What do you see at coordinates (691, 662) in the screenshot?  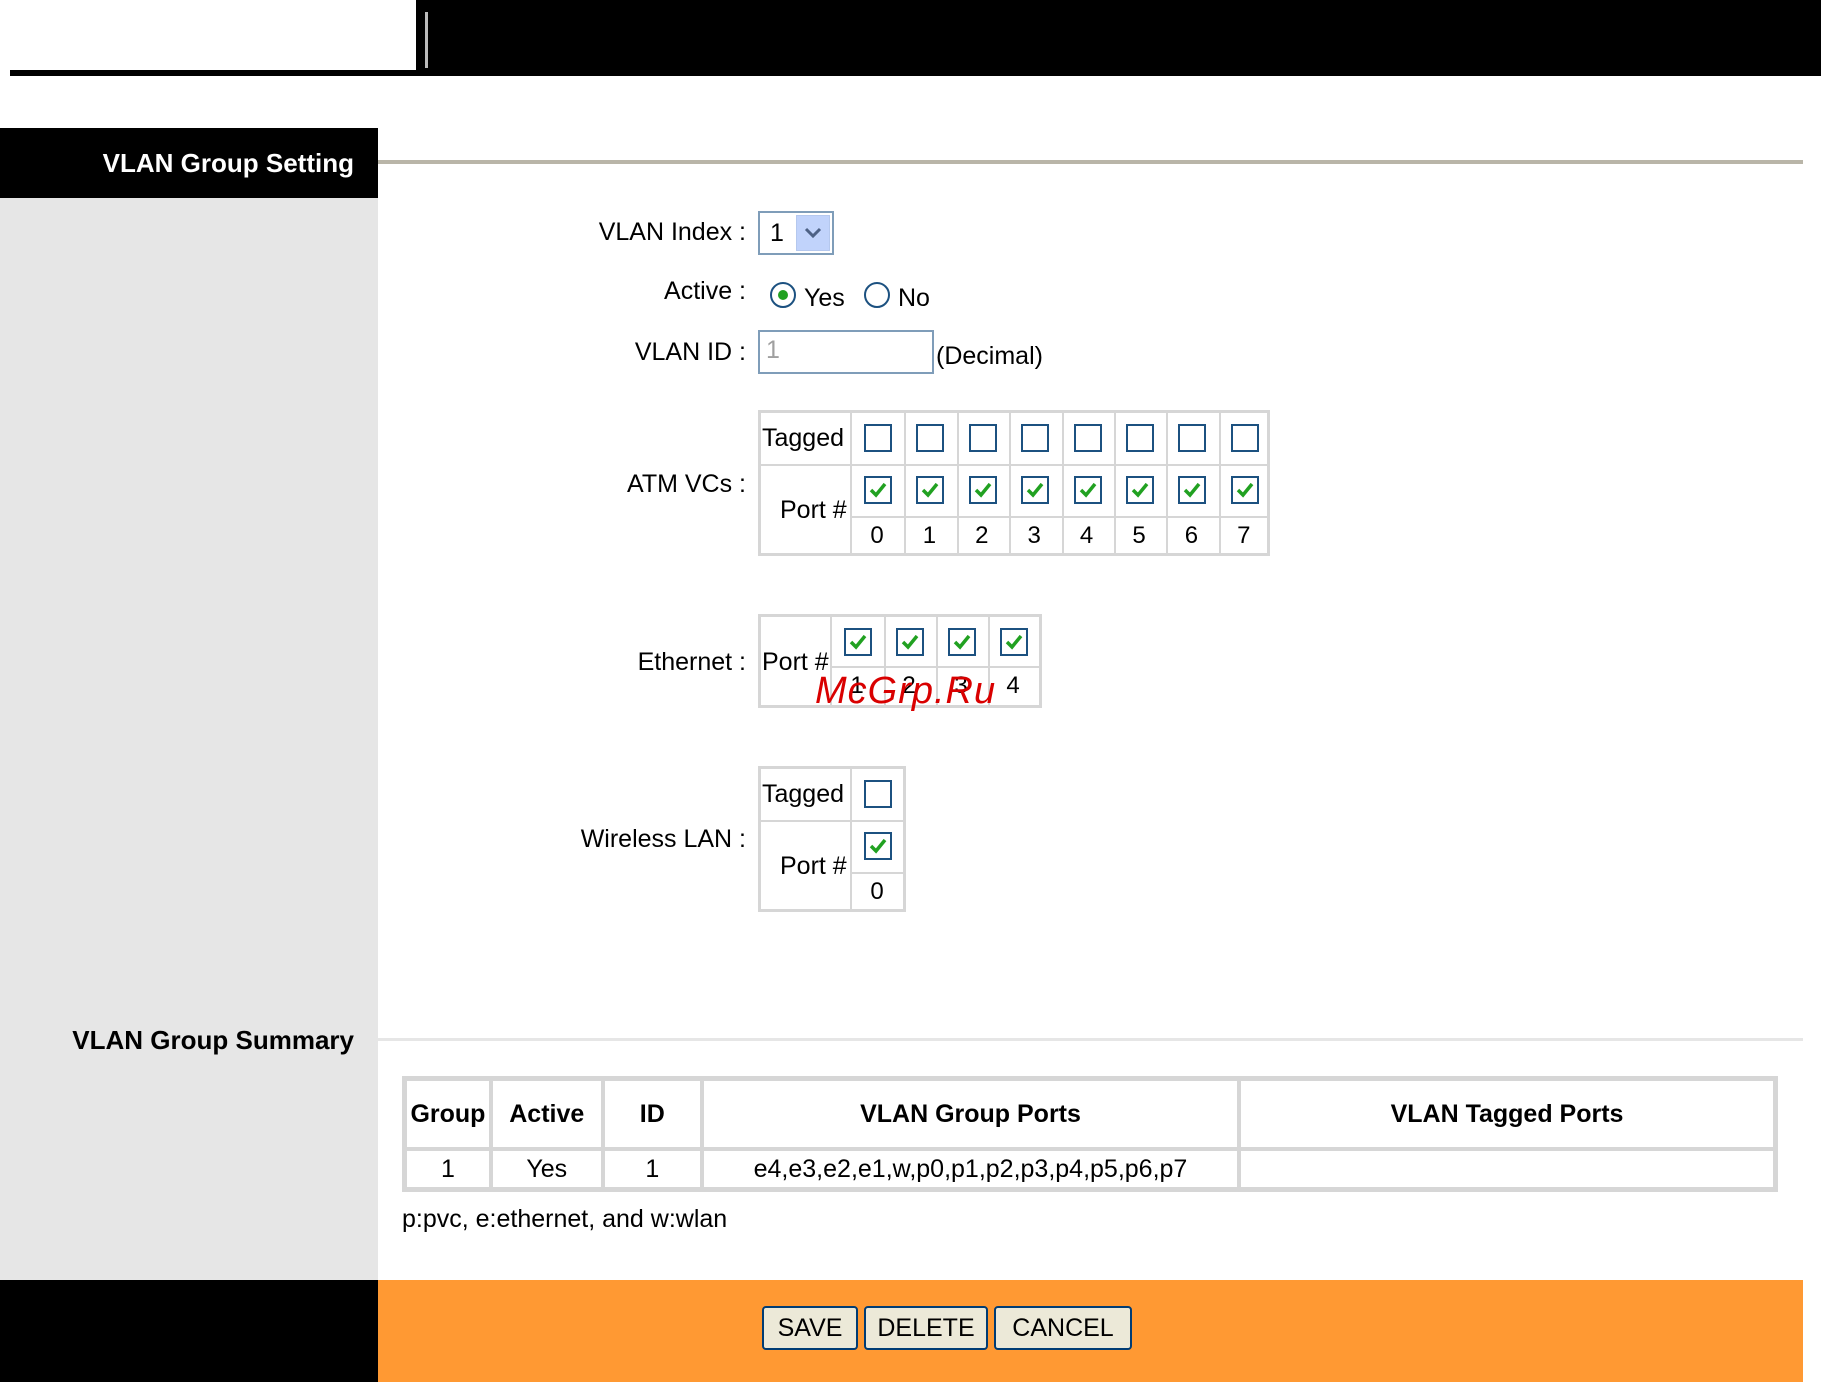 I see `ethernet-label: Ethernet :` at bounding box center [691, 662].